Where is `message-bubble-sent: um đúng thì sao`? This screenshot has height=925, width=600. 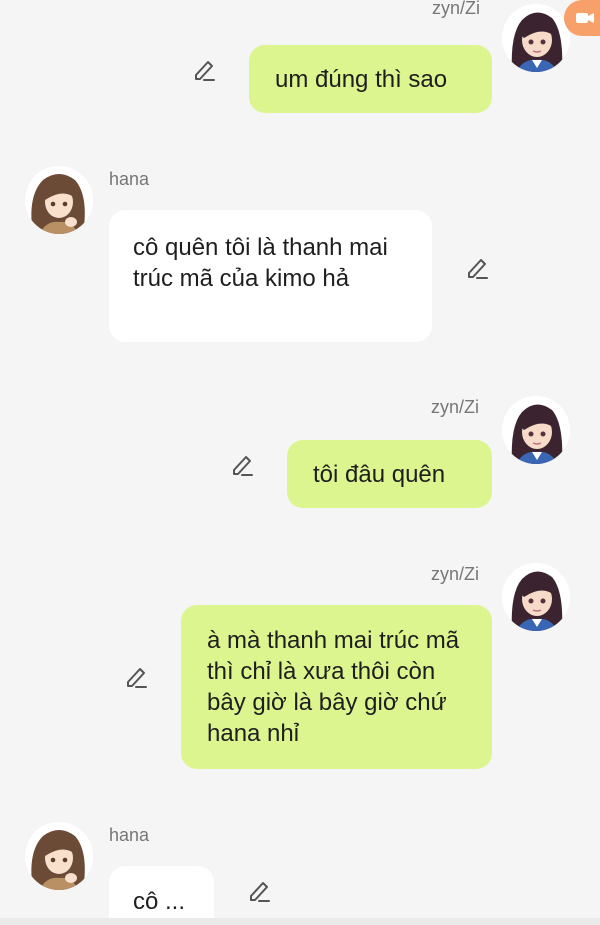
message-bubble-sent: um đúng thì sao is located at coordinates (370, 79).